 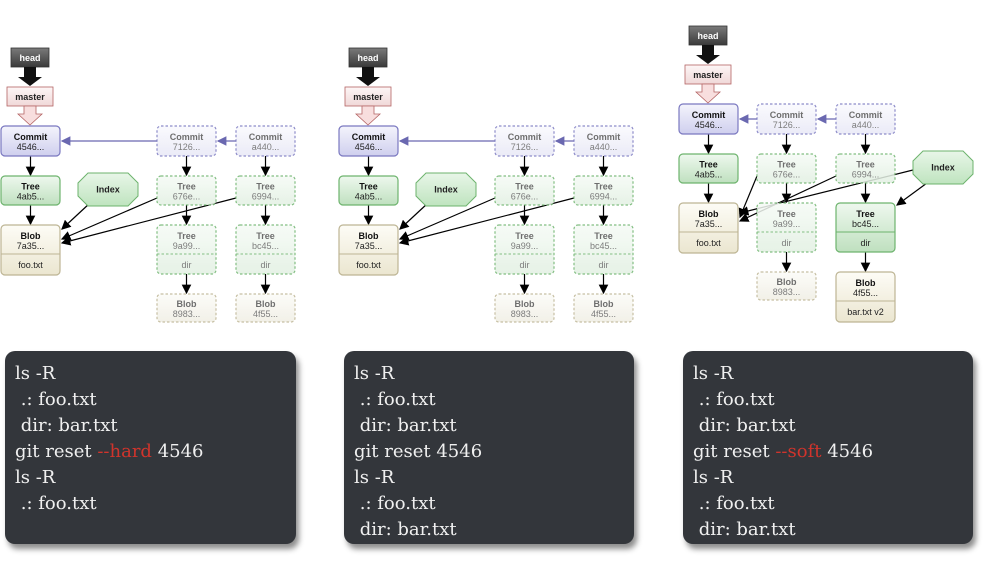 What do you see at coordinates (734, 451) in the screenshot?
I see `command-text: git reset` at bounding box center [734, 451].